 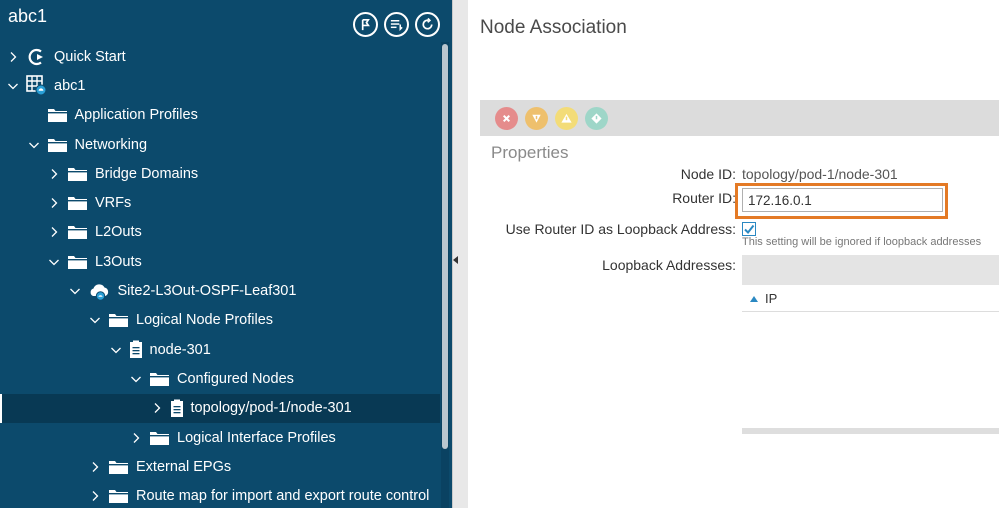 I want to click on refresh-icon, so click(x=427, y=24).